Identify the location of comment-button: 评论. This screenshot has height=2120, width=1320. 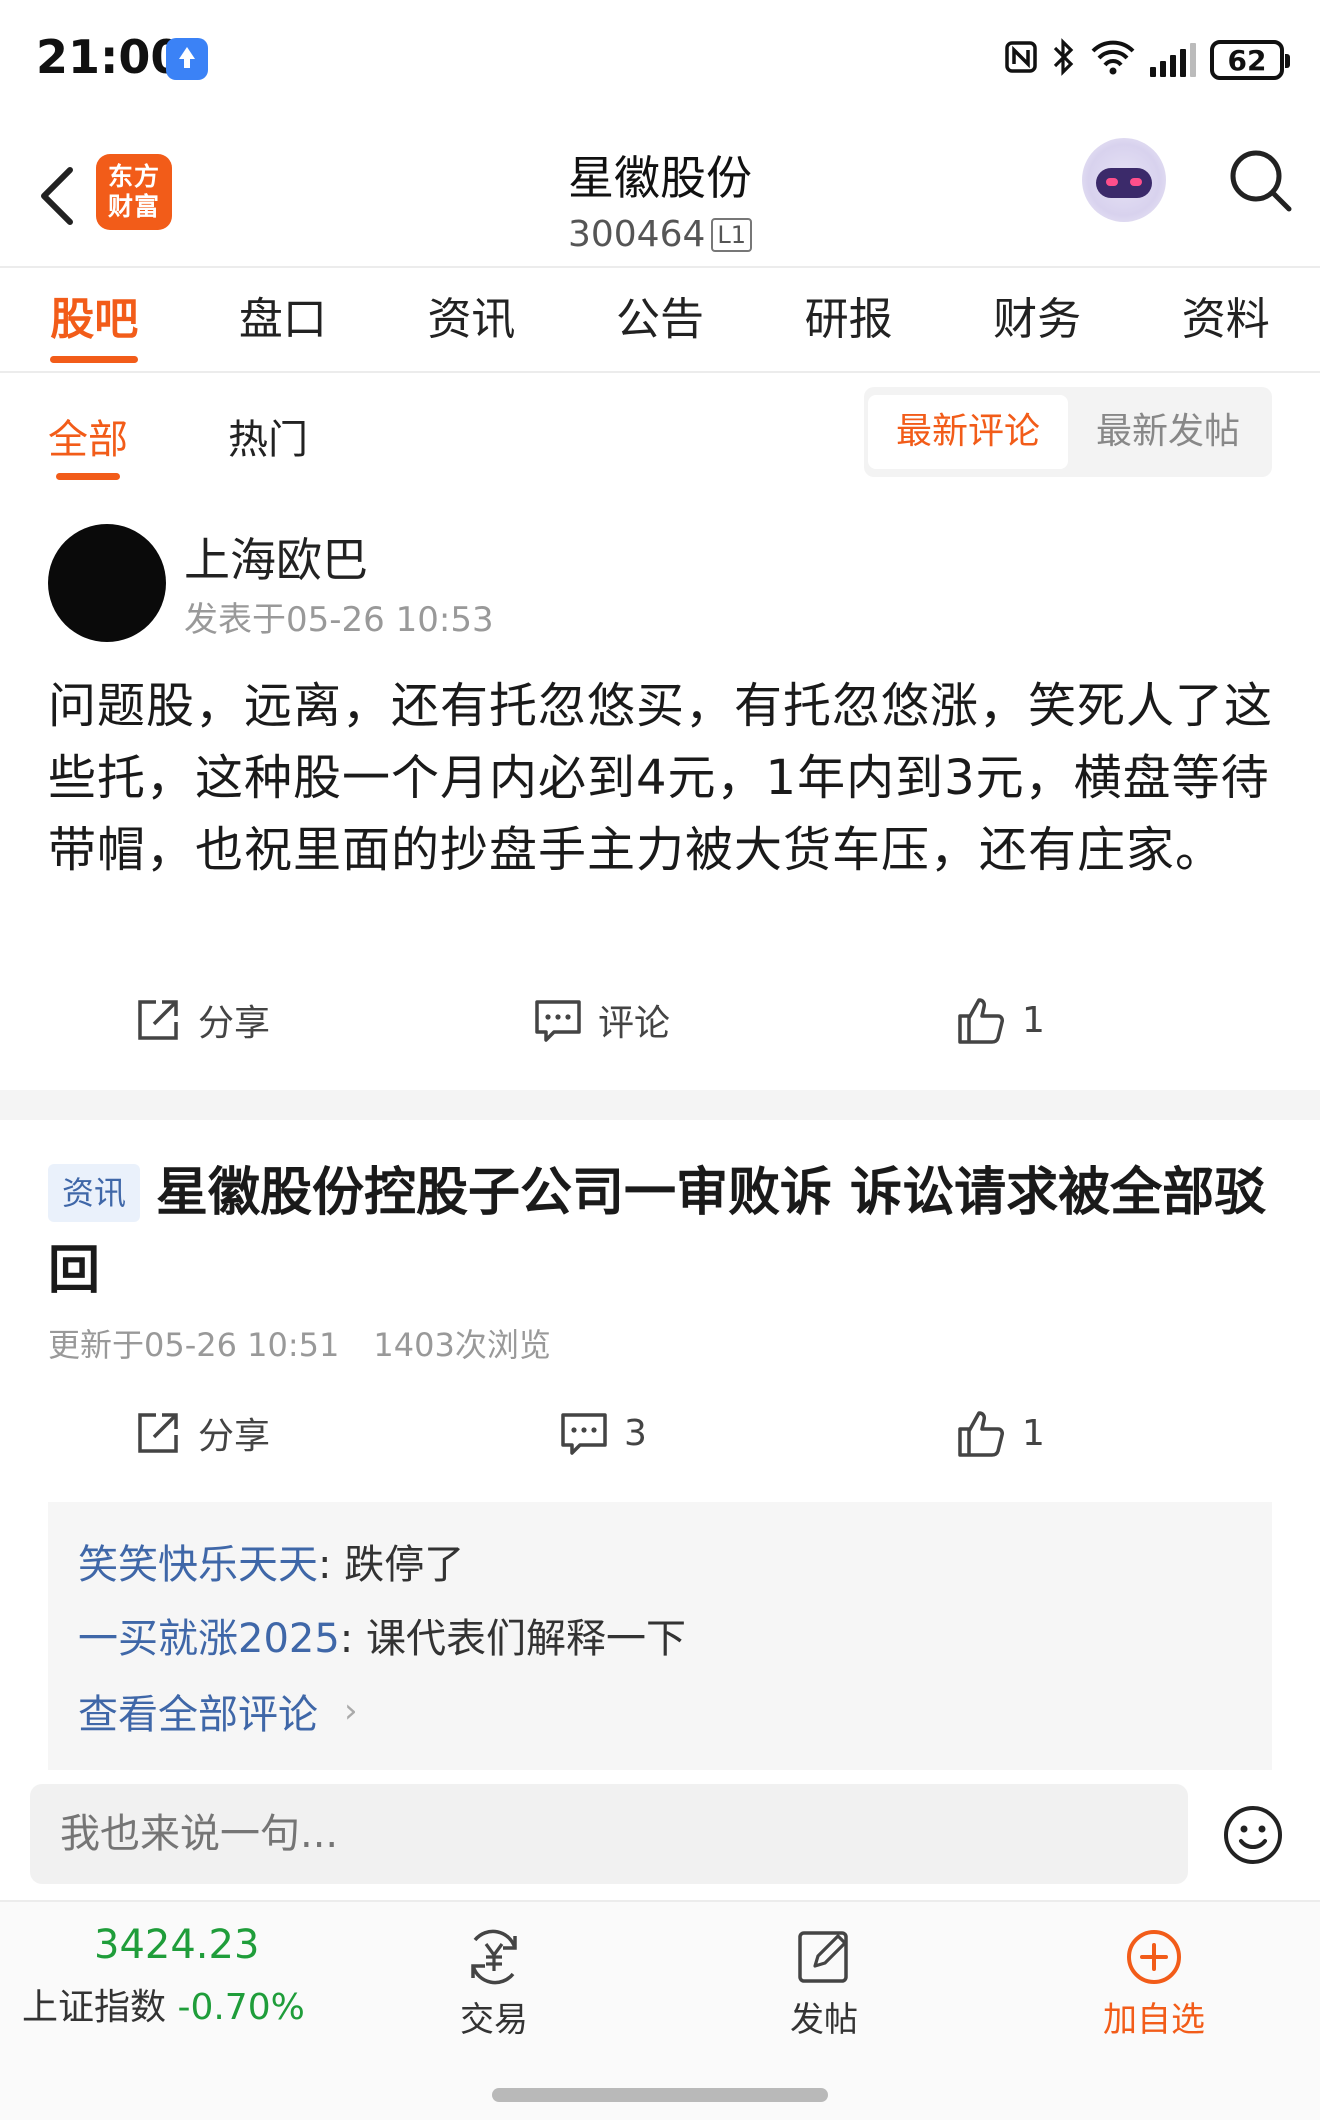
(601, 1020).